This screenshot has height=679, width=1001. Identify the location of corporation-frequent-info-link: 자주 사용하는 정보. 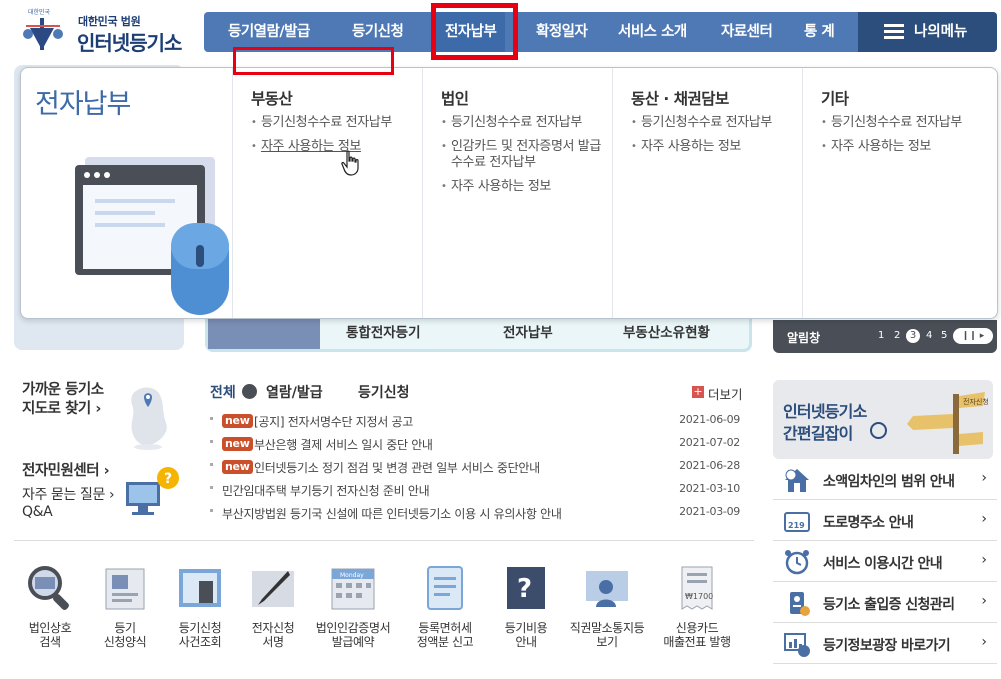
(533, 187).